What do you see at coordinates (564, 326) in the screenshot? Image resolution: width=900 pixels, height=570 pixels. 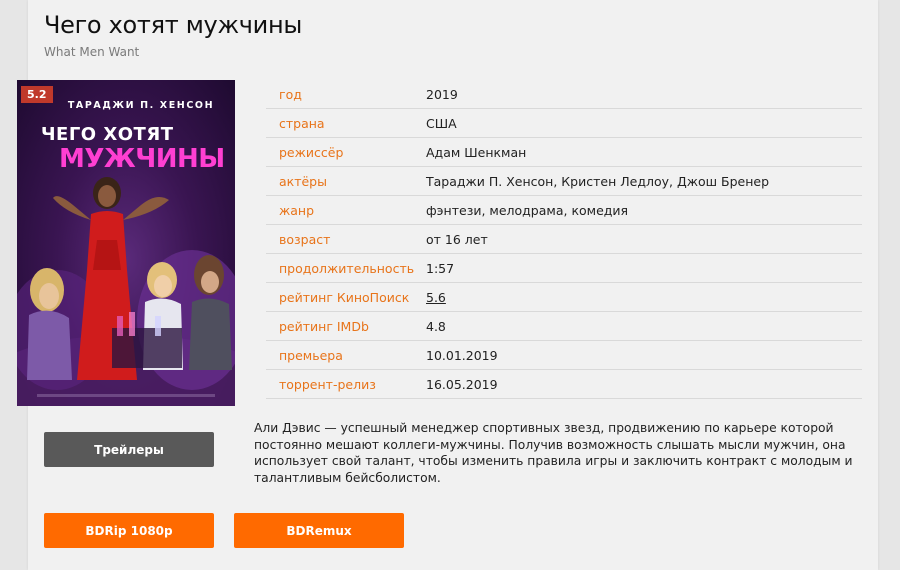 I see `info-row-imdb-rating: рейтинг IMDb 4.8` at bounding box center [564, 326].